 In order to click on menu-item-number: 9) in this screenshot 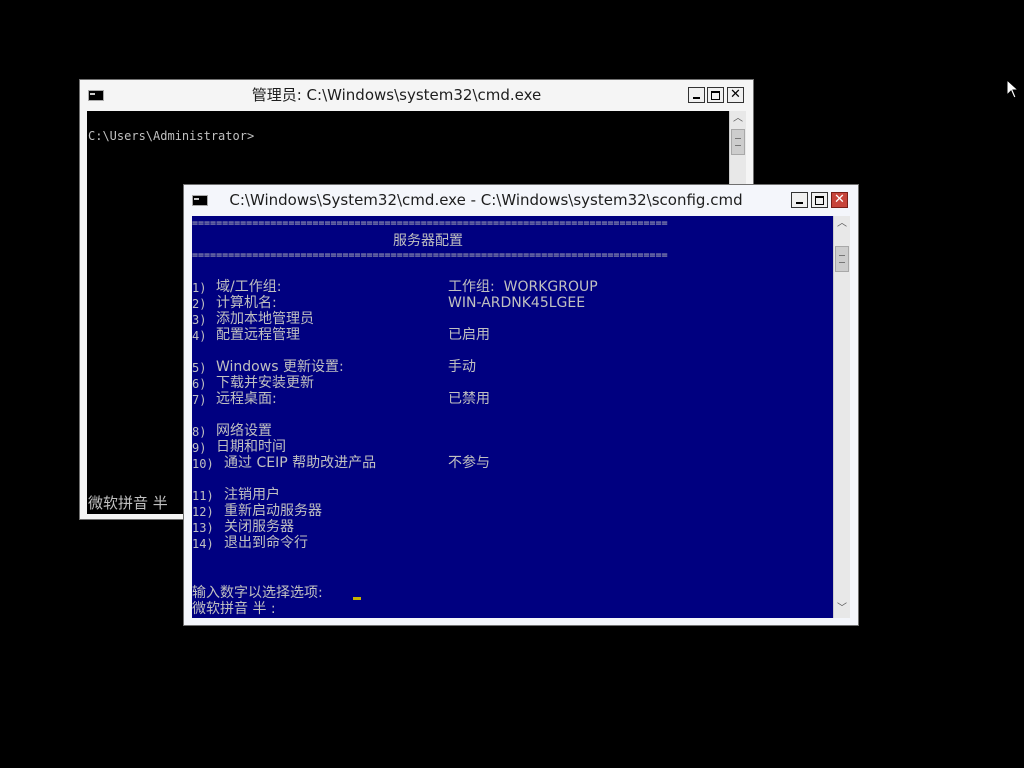, I will do `click(199, 448)`.